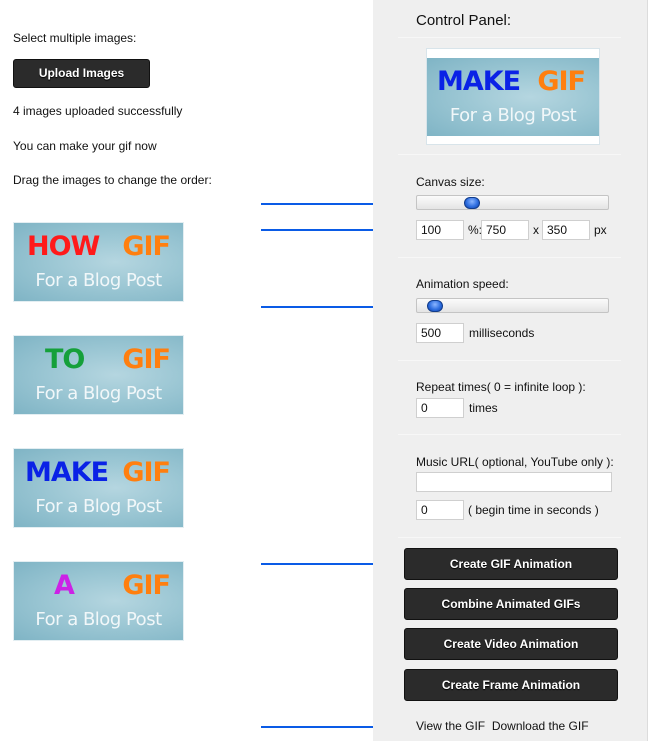  I want to click on select-images-label: Select multiple images:, so click(75, 38).